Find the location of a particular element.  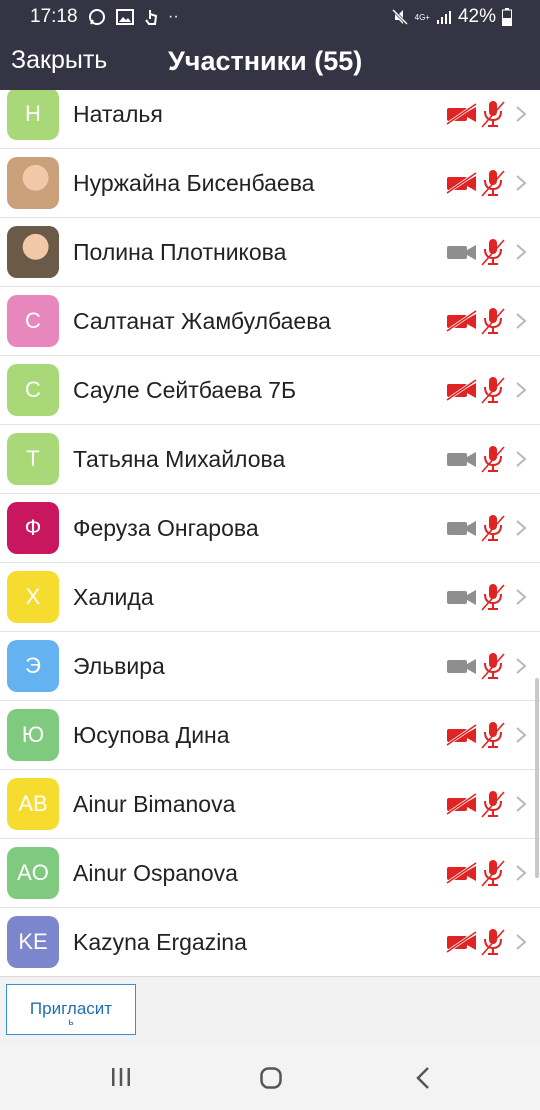

participant-row: Н Наталья is located at coordinates (270, 119).